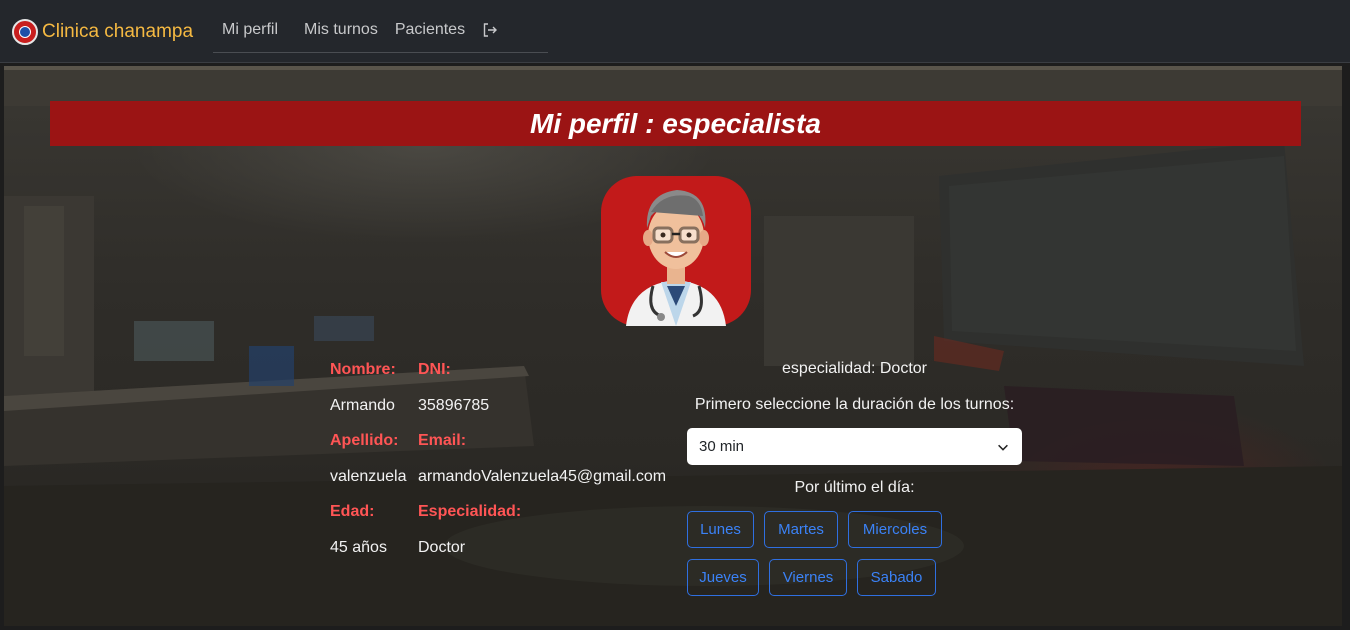 Image resolution: width=1350 pixels, height=630 pixels. I want to click on chevron-down-icon, so click(1003, 447).